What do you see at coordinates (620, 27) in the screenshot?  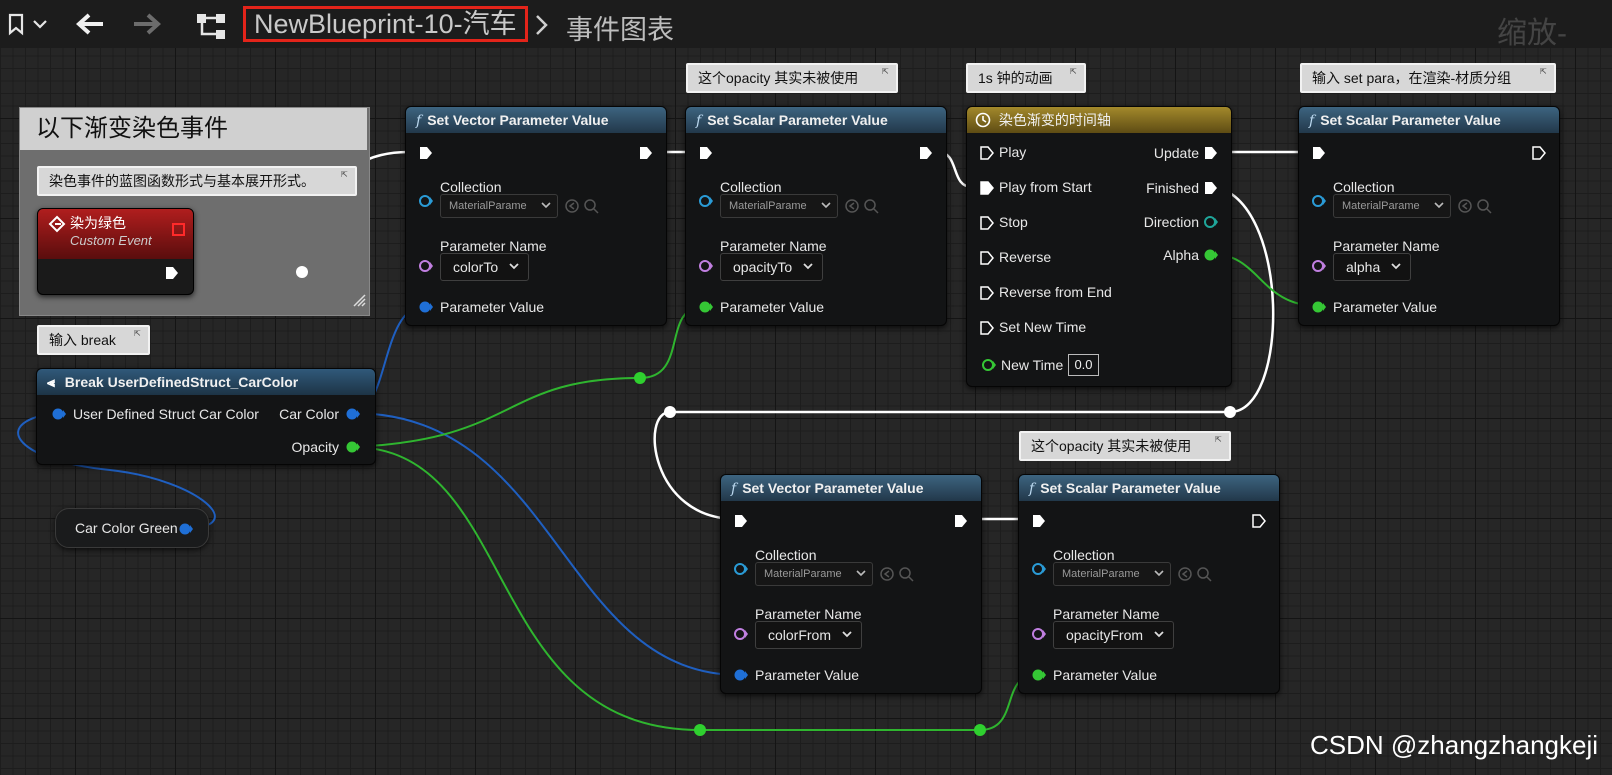 I see `breadcrumb-graph: 事件图表` at bounding box center [620, 27].